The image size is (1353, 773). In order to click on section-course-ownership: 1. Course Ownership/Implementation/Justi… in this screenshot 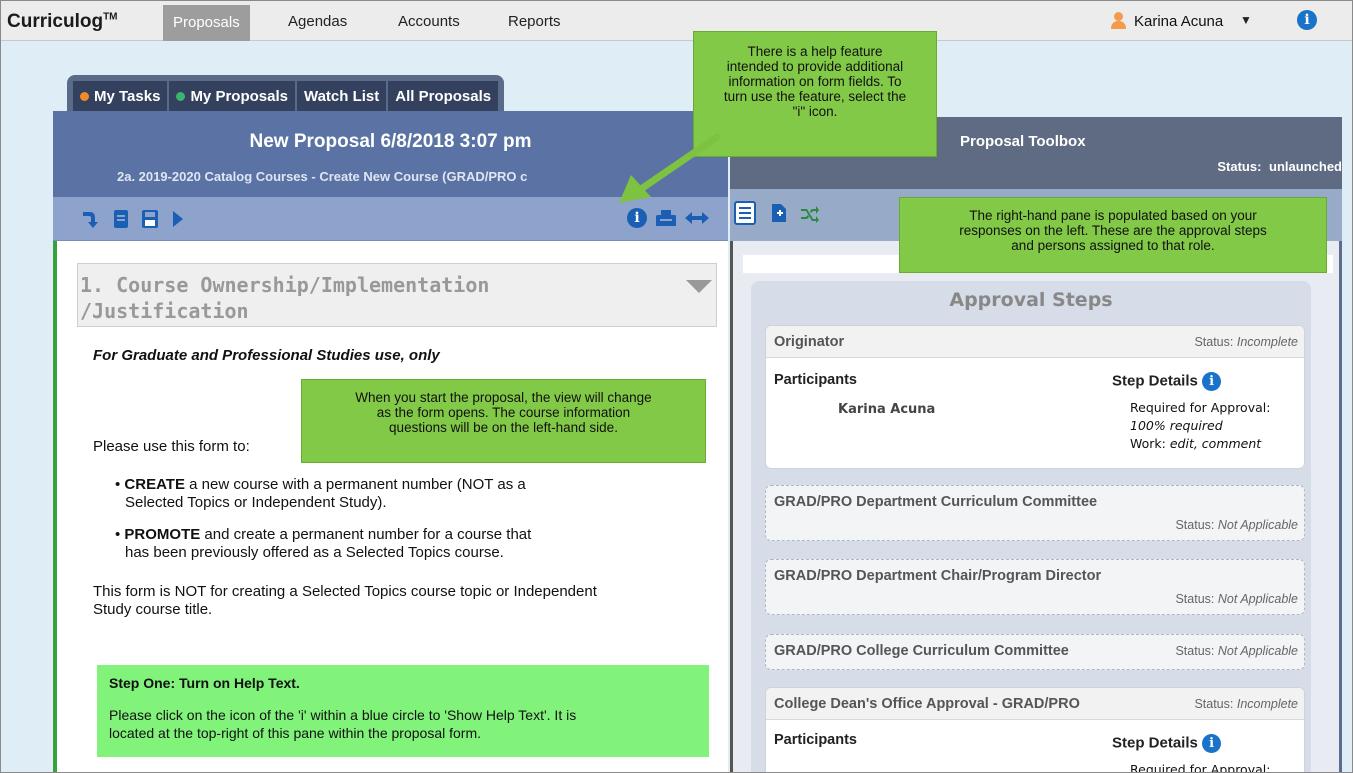, I will do `click(397, 295)`.